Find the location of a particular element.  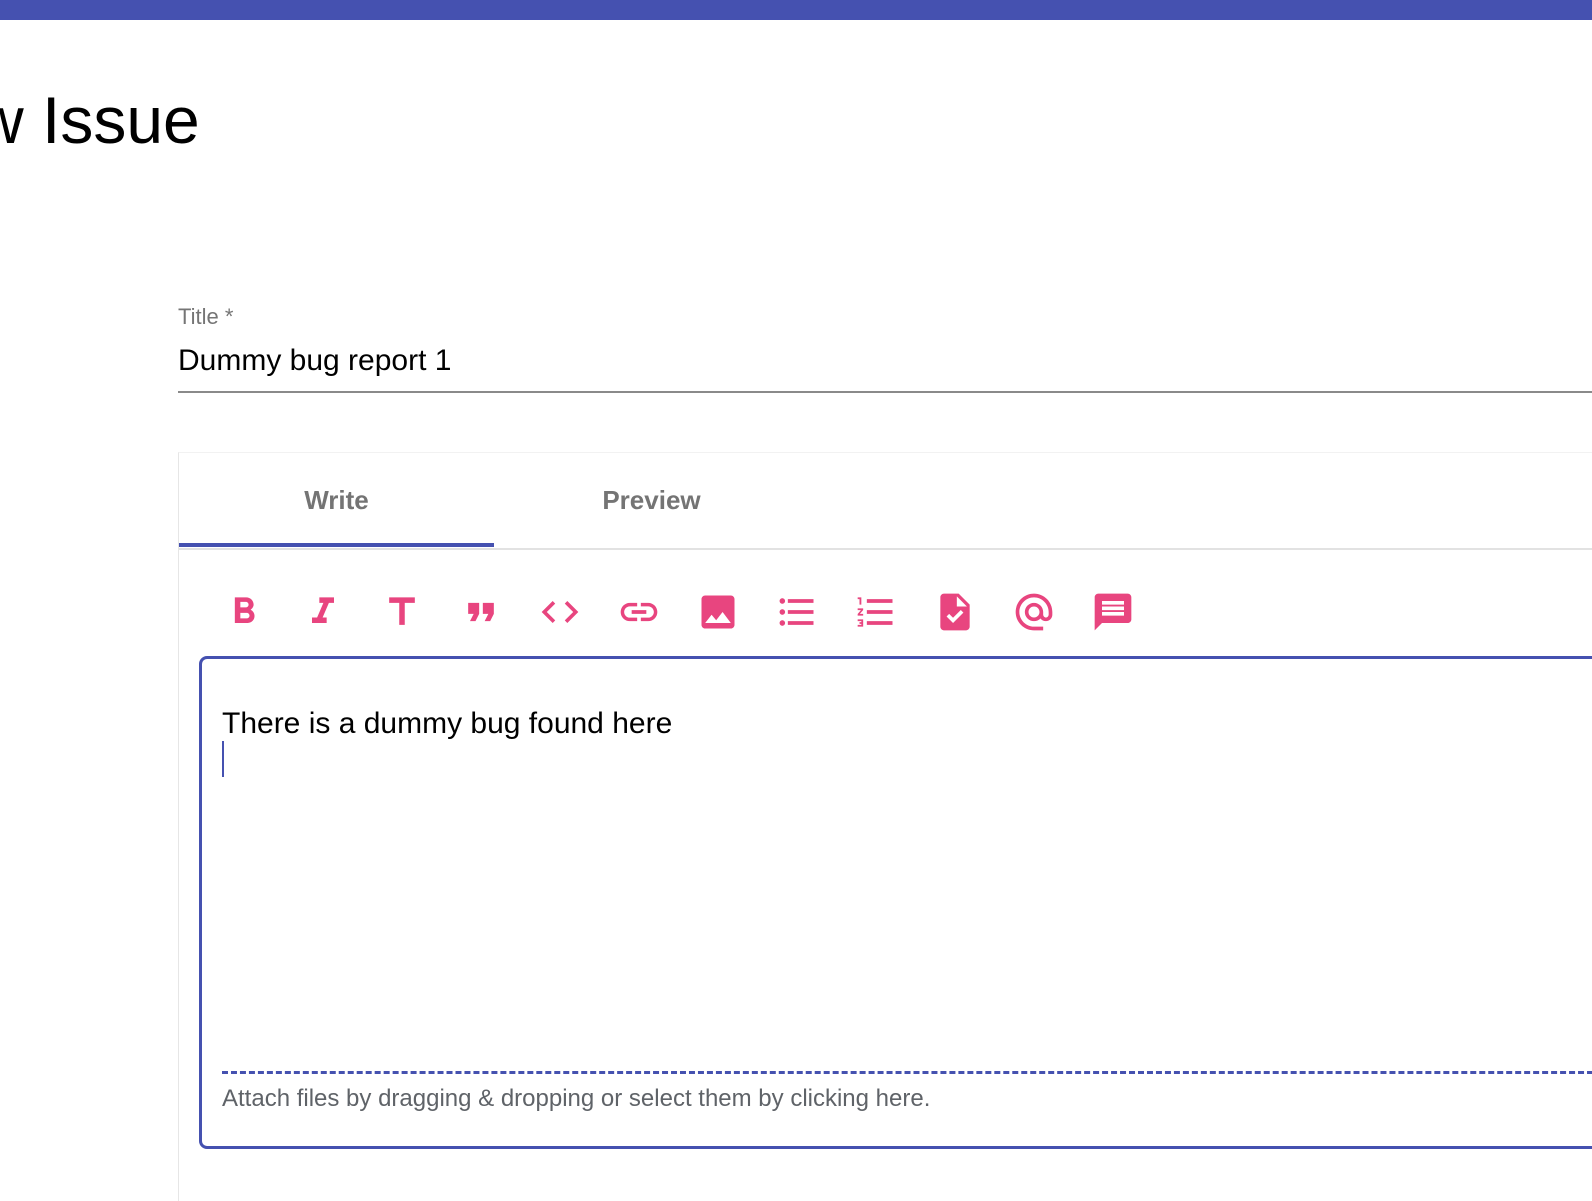

quote-icon is located at coordinates (481, 612).